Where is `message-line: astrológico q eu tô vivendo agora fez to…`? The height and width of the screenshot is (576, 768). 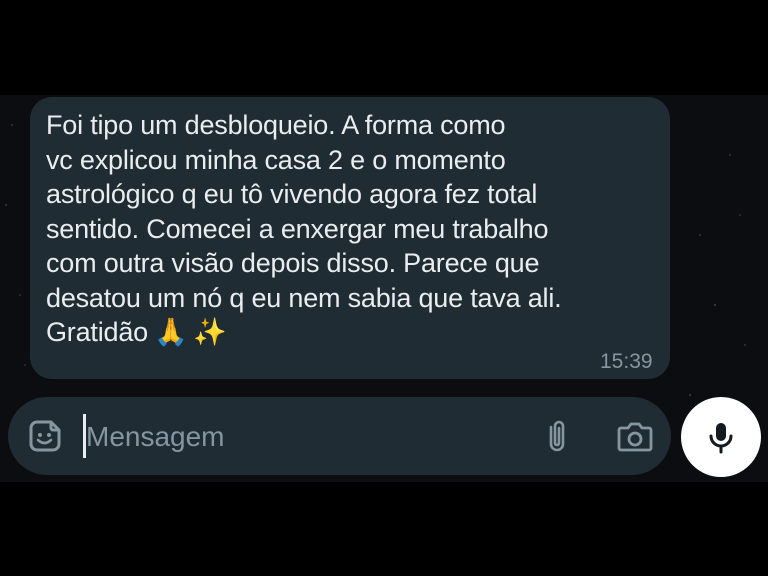
message-line: astrológico q eu tô vivendo agora fez to… is located at coordinates (292, 194).